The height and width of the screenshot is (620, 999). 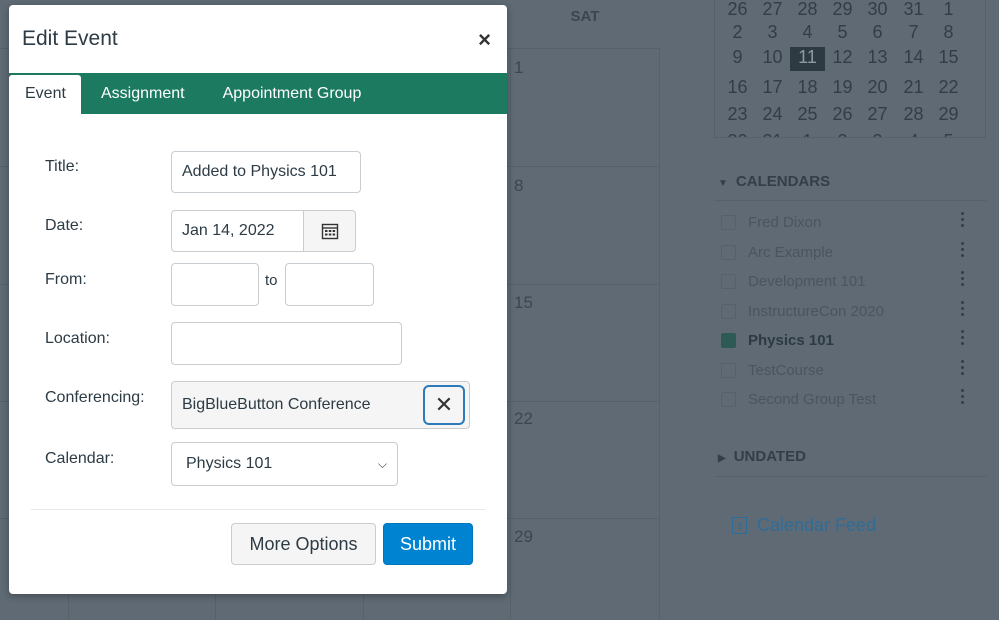 What do you see at coordinates (913, 57) in the screenshot?
I see `mini-calendar-day: 14` at bounding box center [913, 57].